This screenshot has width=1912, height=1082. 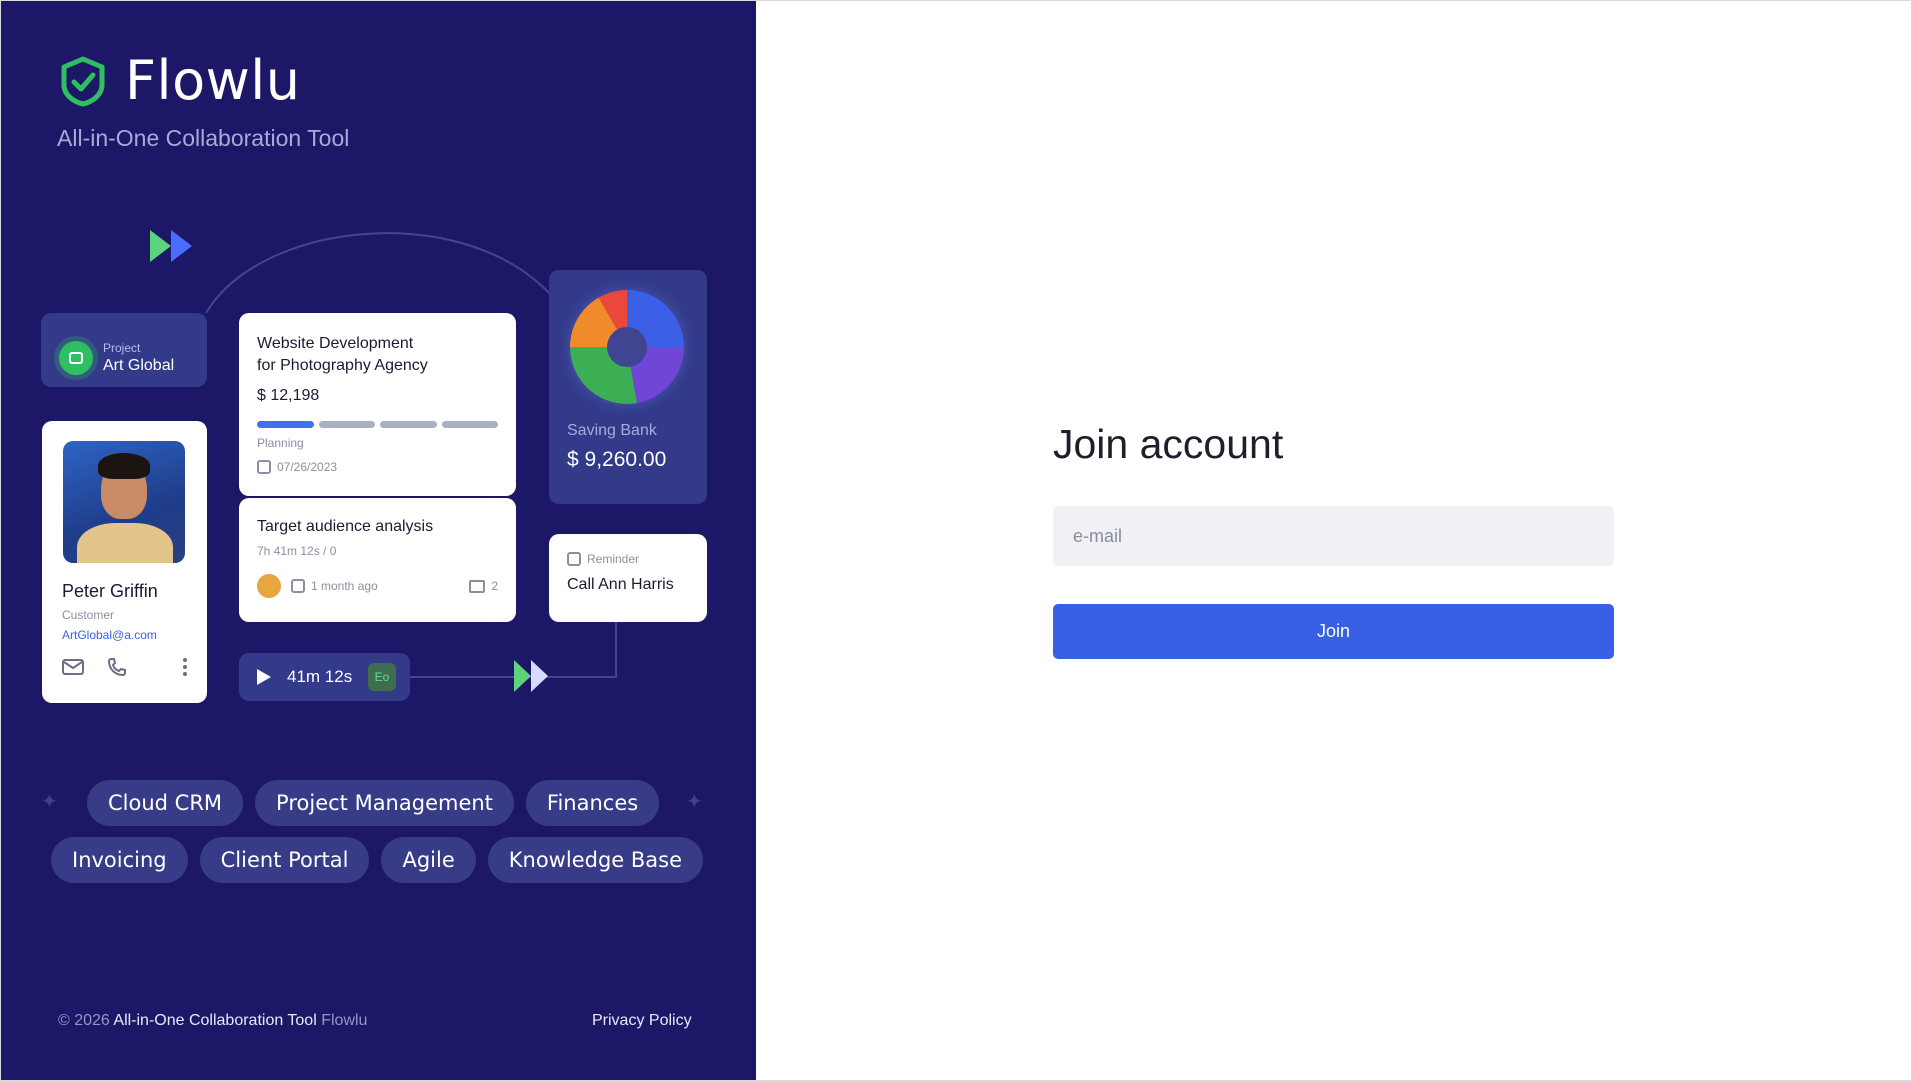 I want to click on tag-client-portal: Client Portal, so click(x=284, y=860).